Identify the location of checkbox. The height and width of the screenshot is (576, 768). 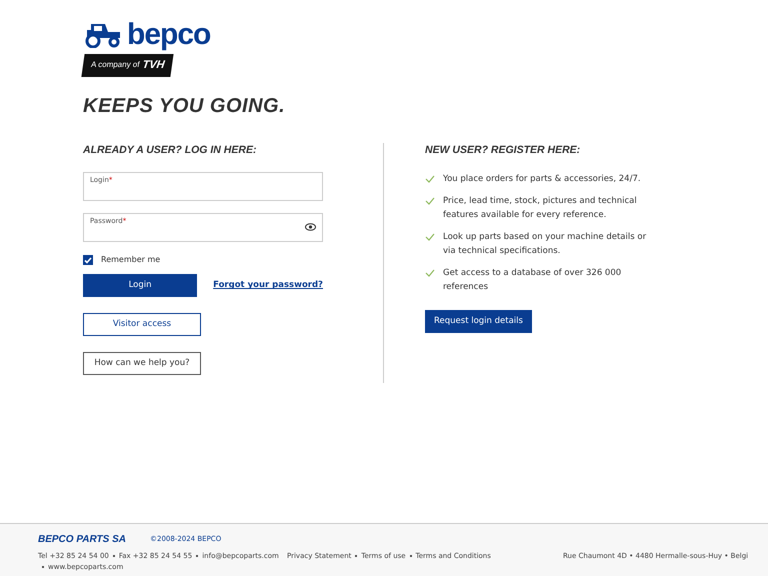
(88, 260).